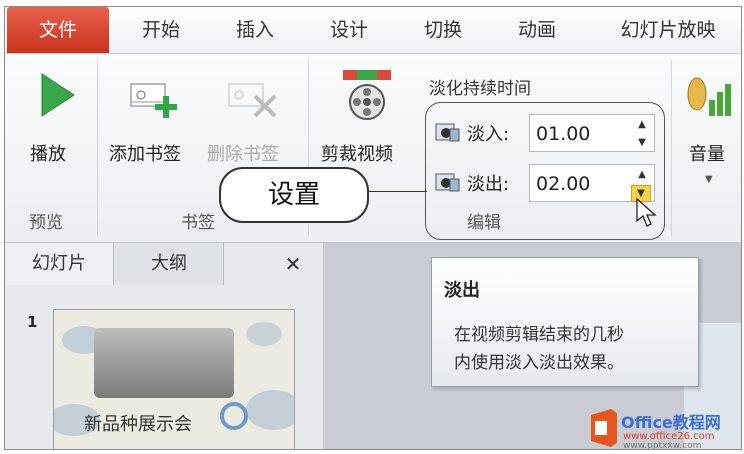 The width and height of the screenshot is (744, 454). Describe the element at coordinates (462, 290) in the screenshot. I see `tooltip-title: 淡出` at that location.